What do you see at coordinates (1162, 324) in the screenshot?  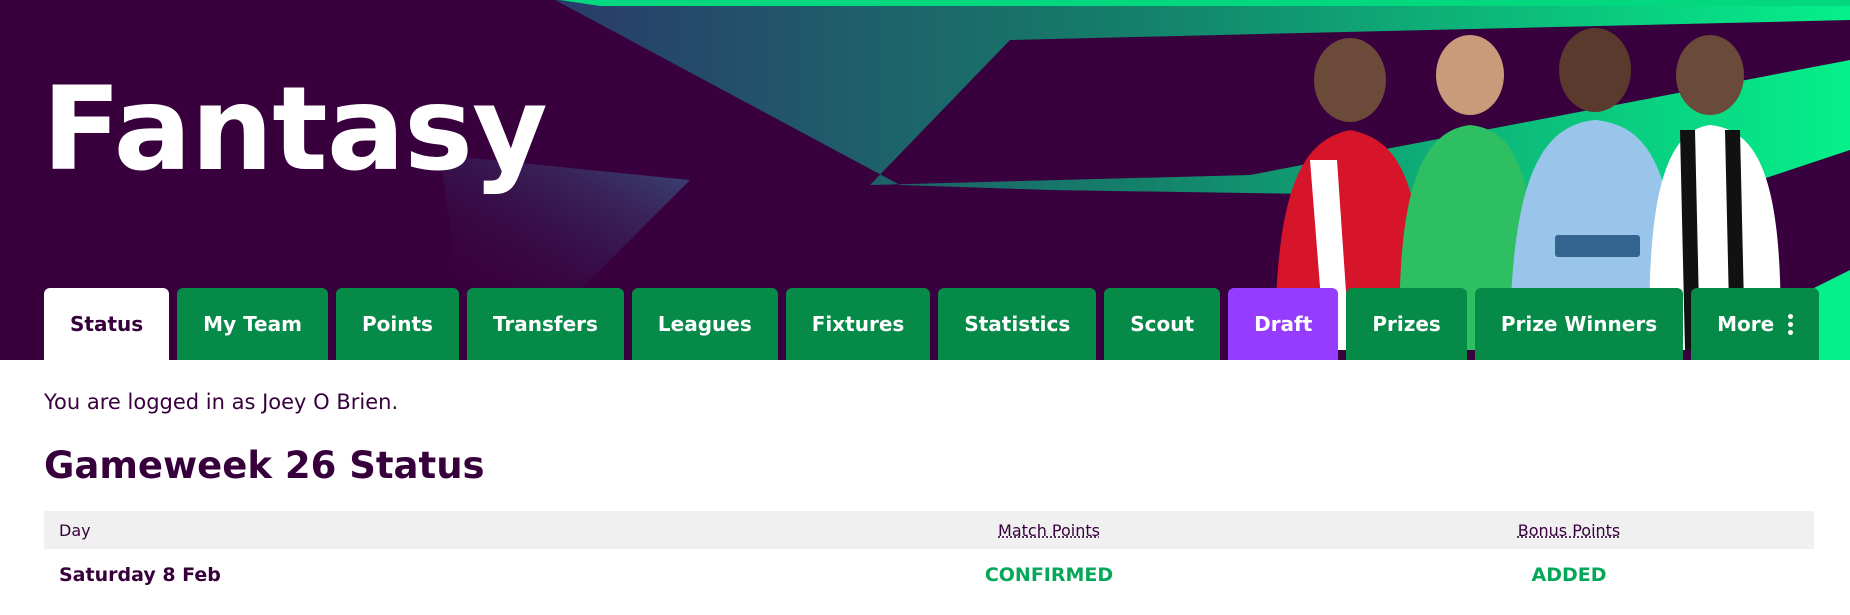 I see `tab-scout: Scout` at bounding box center [1162, 324].